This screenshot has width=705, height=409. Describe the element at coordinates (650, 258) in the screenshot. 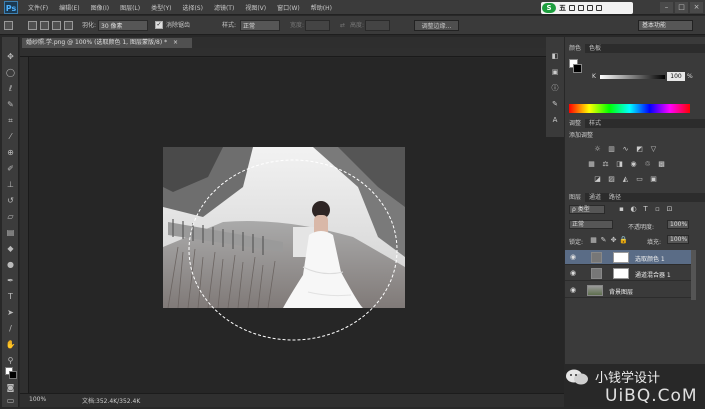

I see `layer-name: 选取颜色 1` at that location.